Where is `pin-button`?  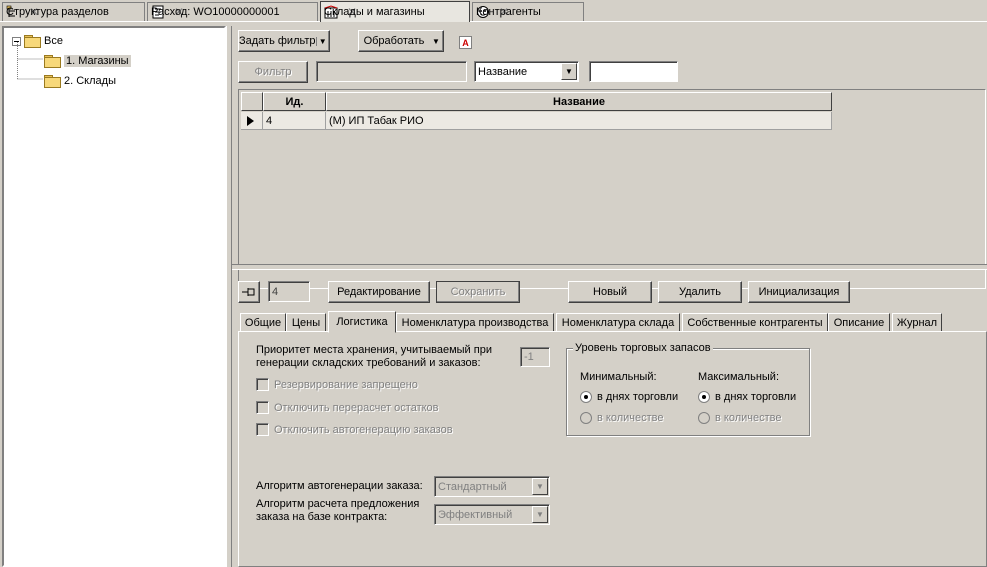
pin-button is located at coordinates (249, 292).